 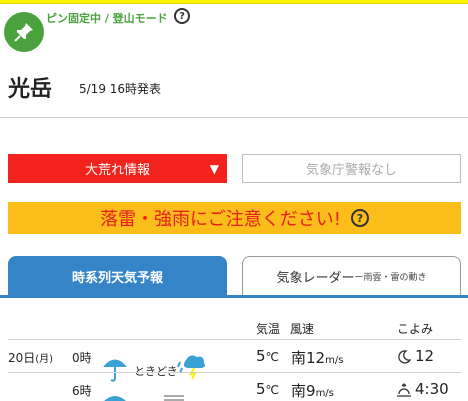 I want to click on jma-warning-button: 気象庁警報なし, so click(x=351, y=168).